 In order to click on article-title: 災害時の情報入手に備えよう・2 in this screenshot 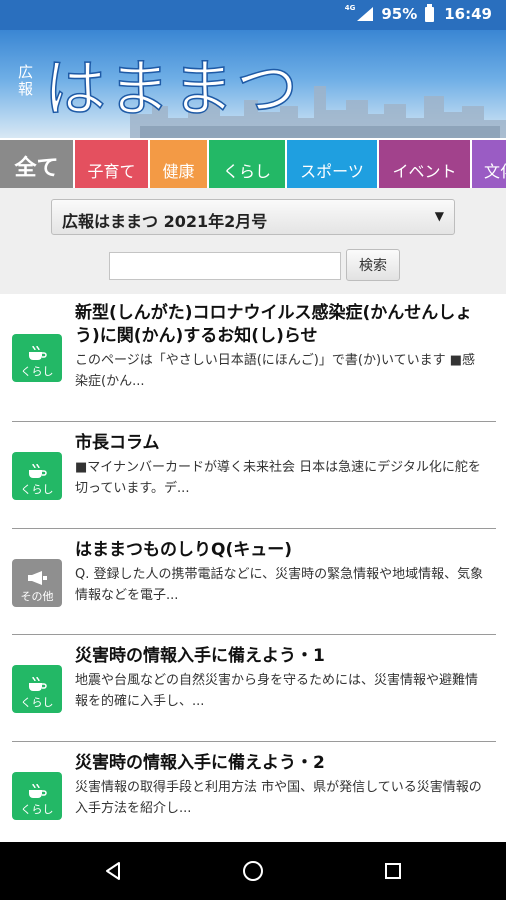, I will do `click(200, 763)`.